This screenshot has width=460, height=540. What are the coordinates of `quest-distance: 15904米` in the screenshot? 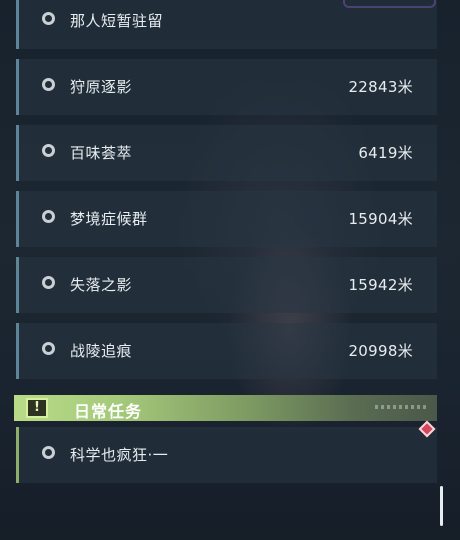 It's located at (380, 219).